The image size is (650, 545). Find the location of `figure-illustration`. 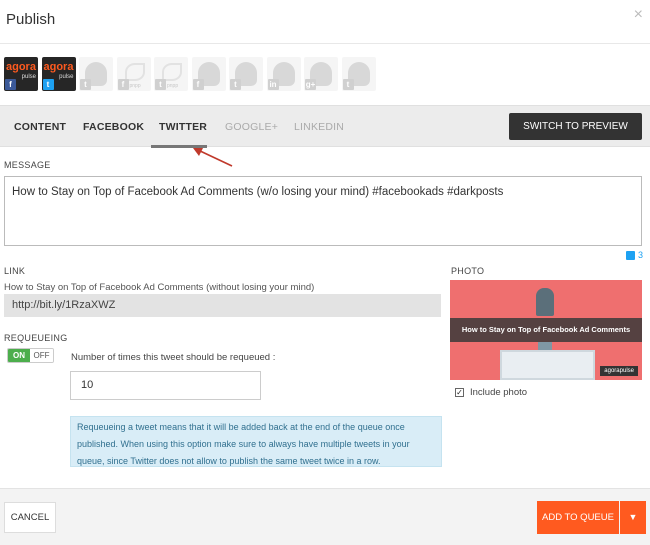

figure-illustration is located at coordinates (545, 302).